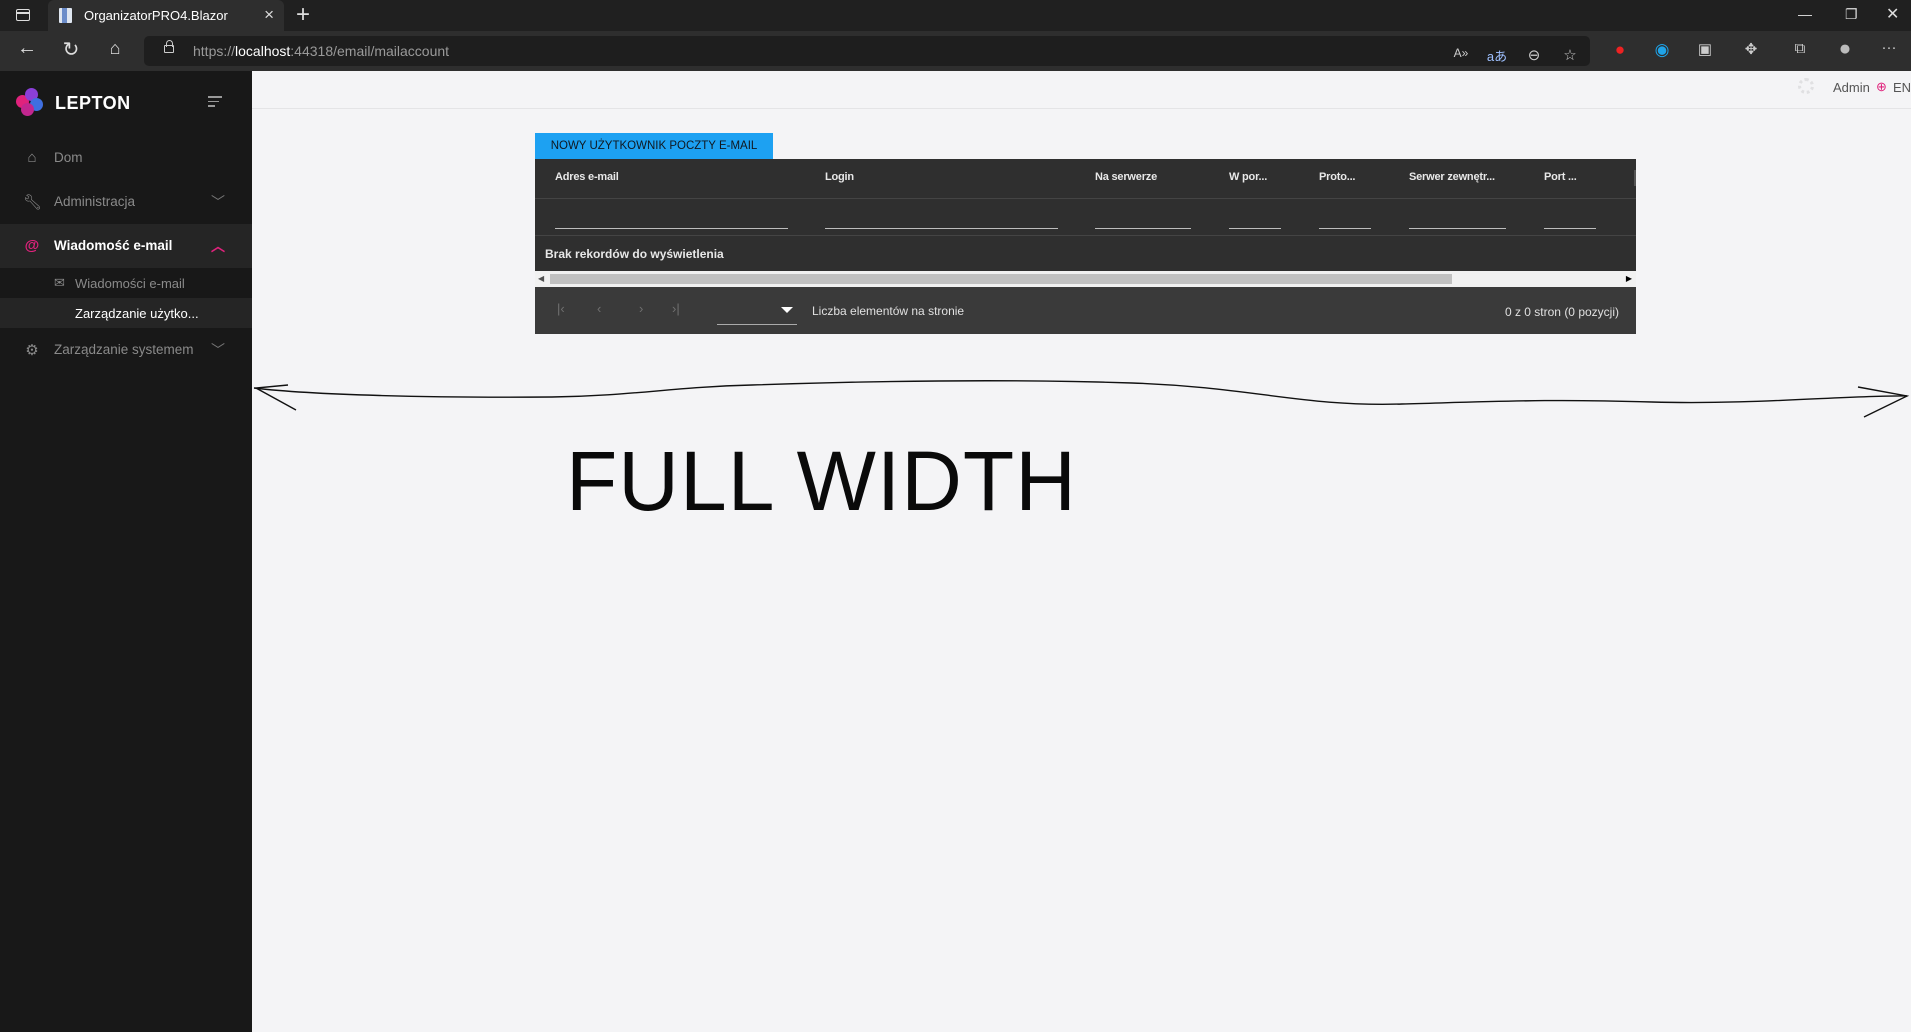 The width and height of the screenshot is (1911, 1032). I want to click on filter-row, so click(1085, 217).